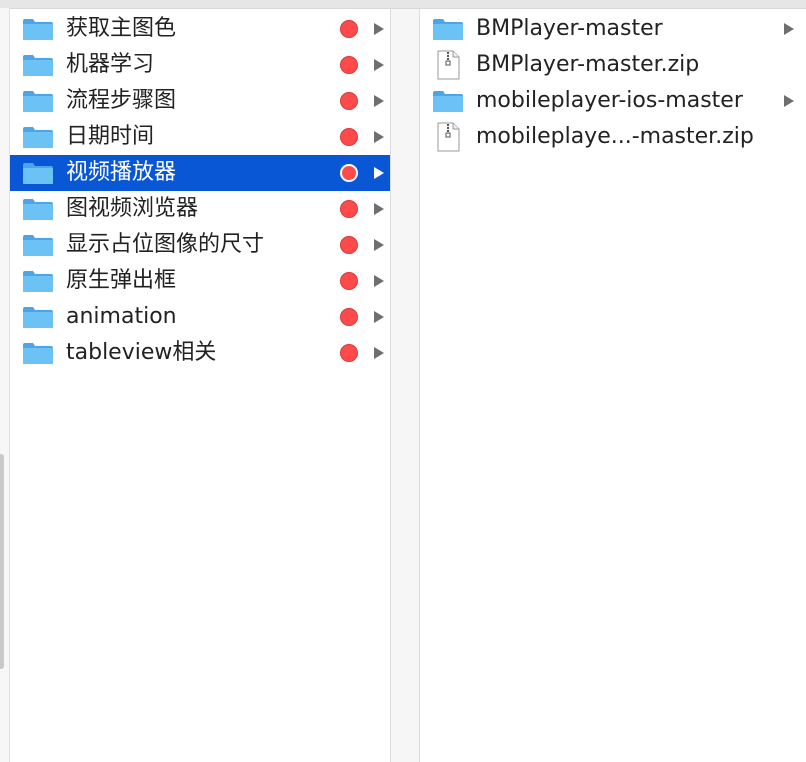  What do you see at coordinates (110, 64) in the screenshot?
I see `item-label: 机器学习` at bounding box center [110, 64].